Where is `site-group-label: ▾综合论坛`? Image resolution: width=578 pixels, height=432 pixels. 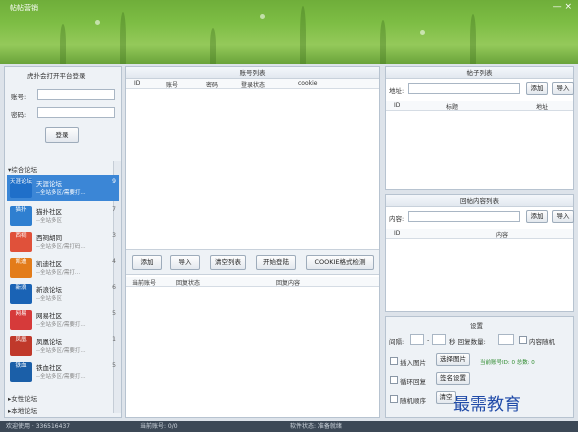
site-group-label: ▾综合论坛 is located at coordinates (22, 169).